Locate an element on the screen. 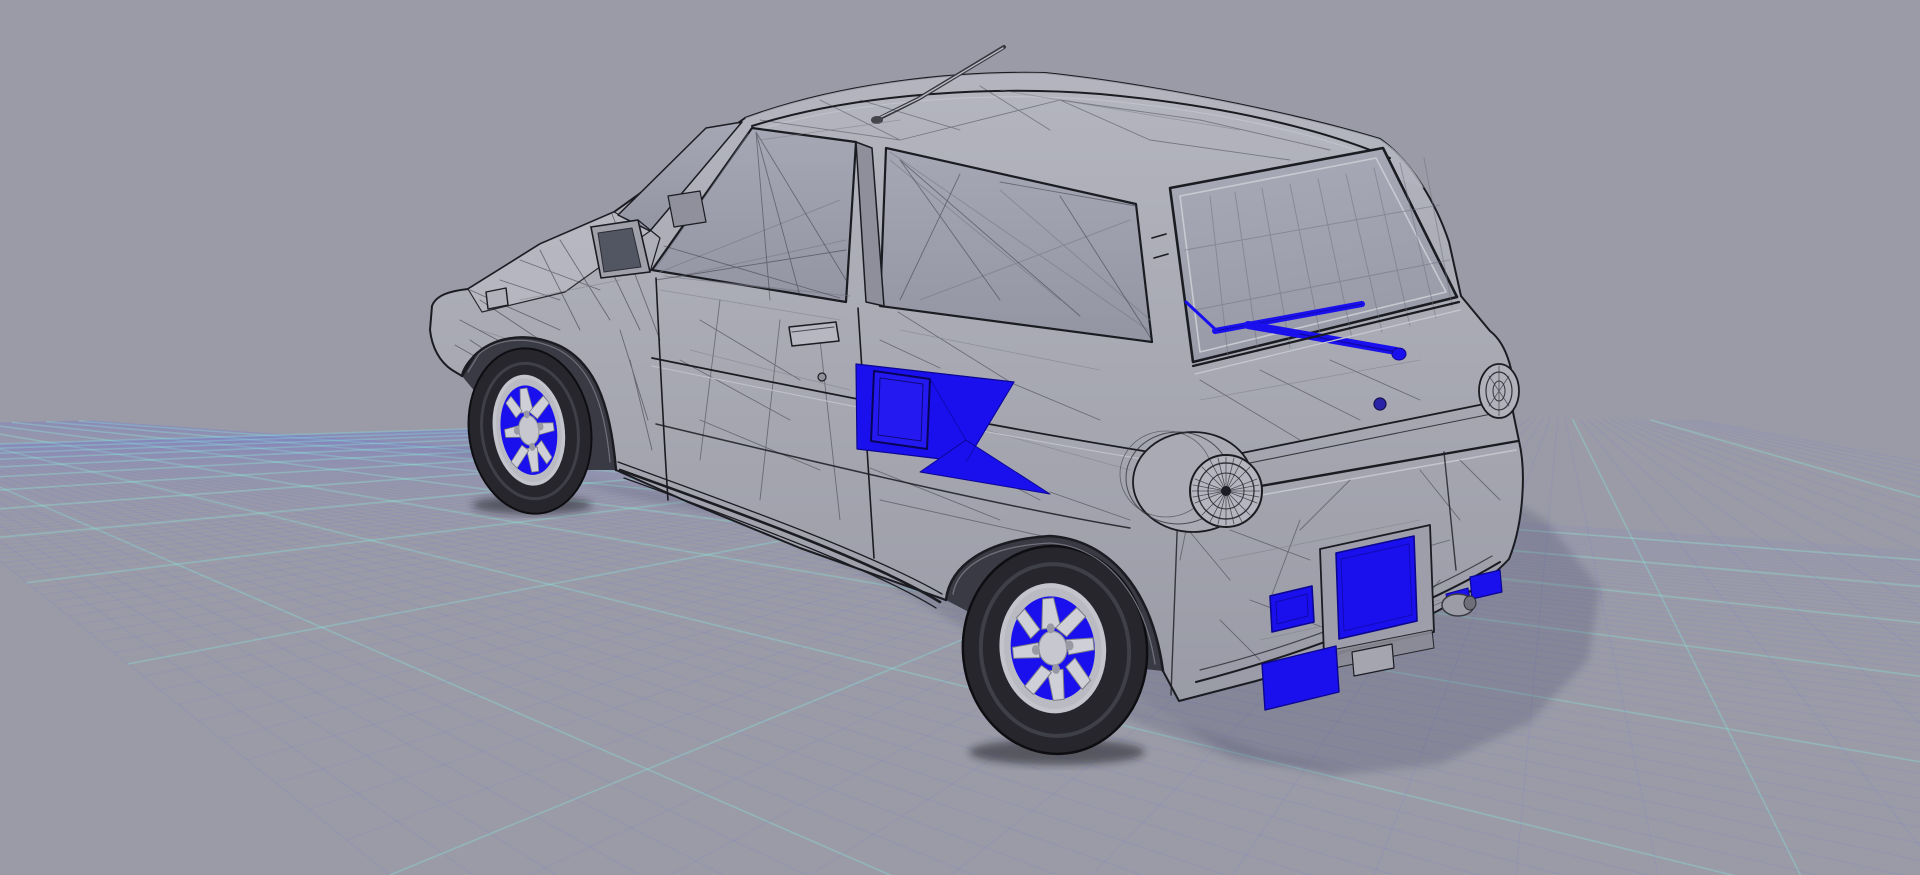 The image size is (1920, 875). keyhole is located at coordinates (822, 377).